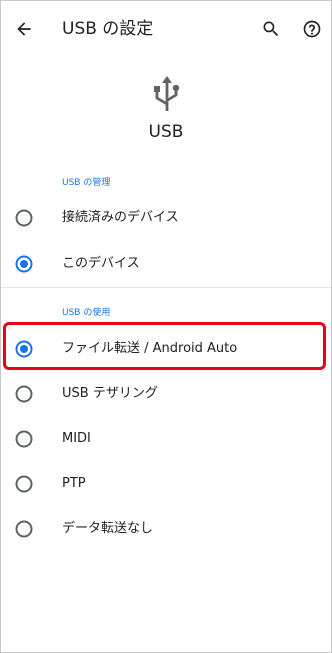 The width and height of the screenshot is (332, 653). I want to click on option-label: MIDI, so click(76, 438).